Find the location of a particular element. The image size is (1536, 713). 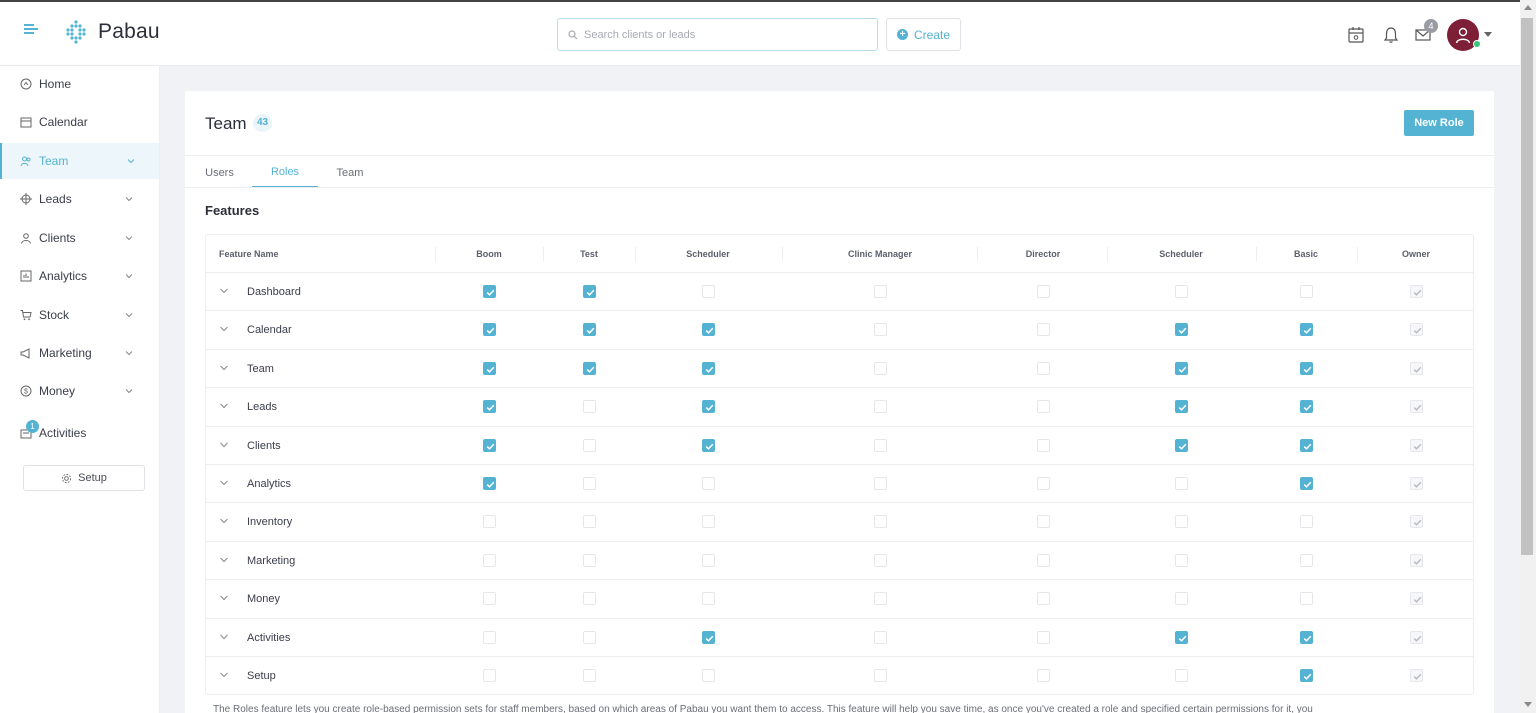

tab-team: Team is located at coordinates (350, 172).